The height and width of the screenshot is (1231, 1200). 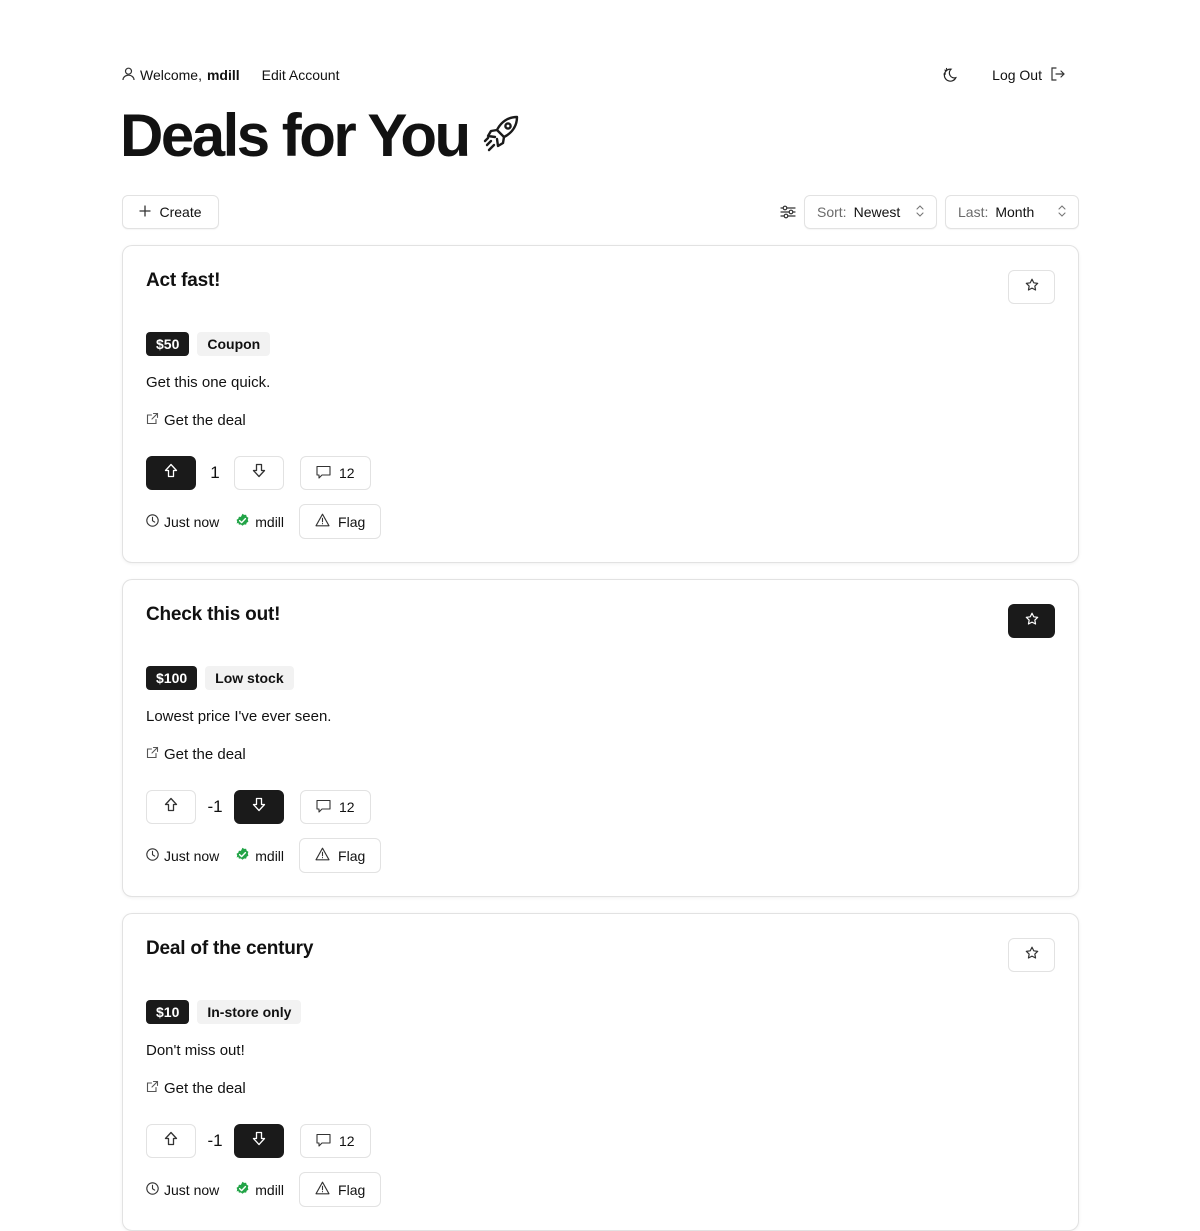 I want to click on rocket-icon, so click(x=502, y=136).